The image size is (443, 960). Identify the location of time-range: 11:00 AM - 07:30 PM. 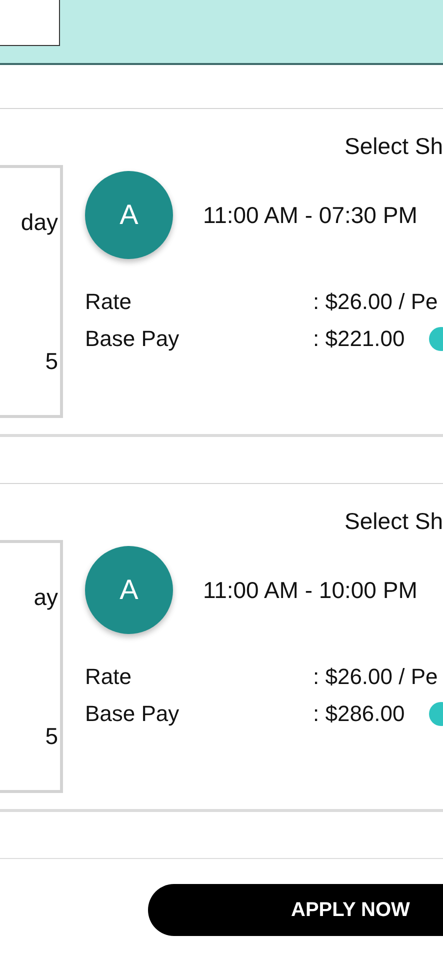
(310, 215).